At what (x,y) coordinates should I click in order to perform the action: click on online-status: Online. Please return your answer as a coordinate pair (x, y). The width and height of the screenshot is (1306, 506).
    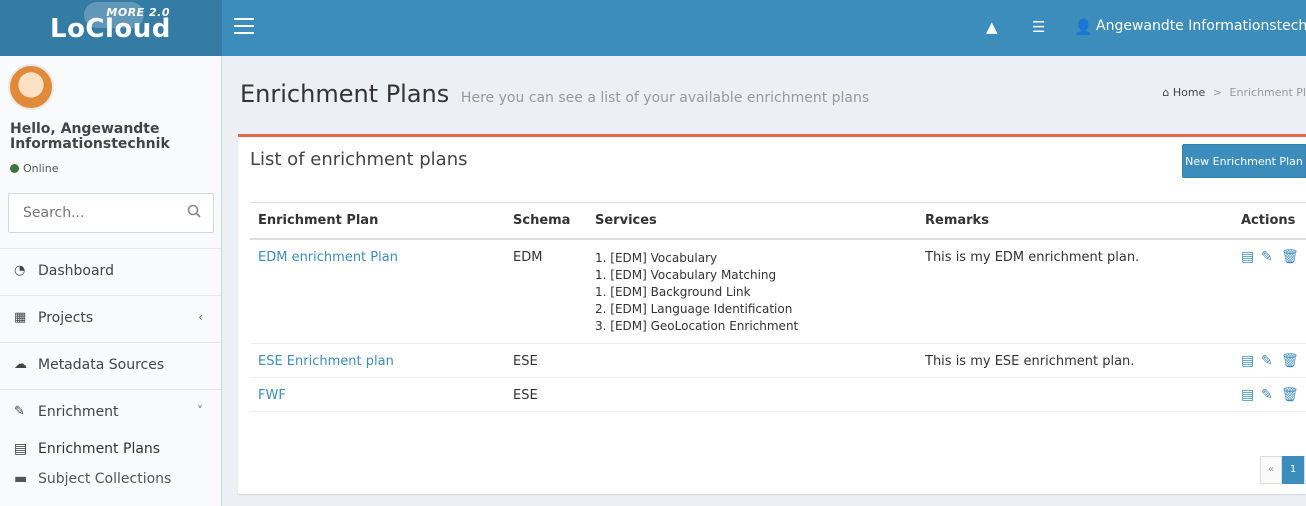
    Looking at the image, I should click on (34, 168).